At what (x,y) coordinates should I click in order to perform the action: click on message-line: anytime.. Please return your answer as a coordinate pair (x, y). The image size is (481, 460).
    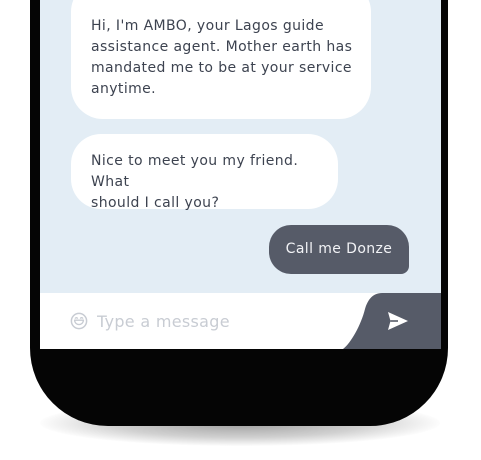
    Looking at the image, I should click on (124, 89).